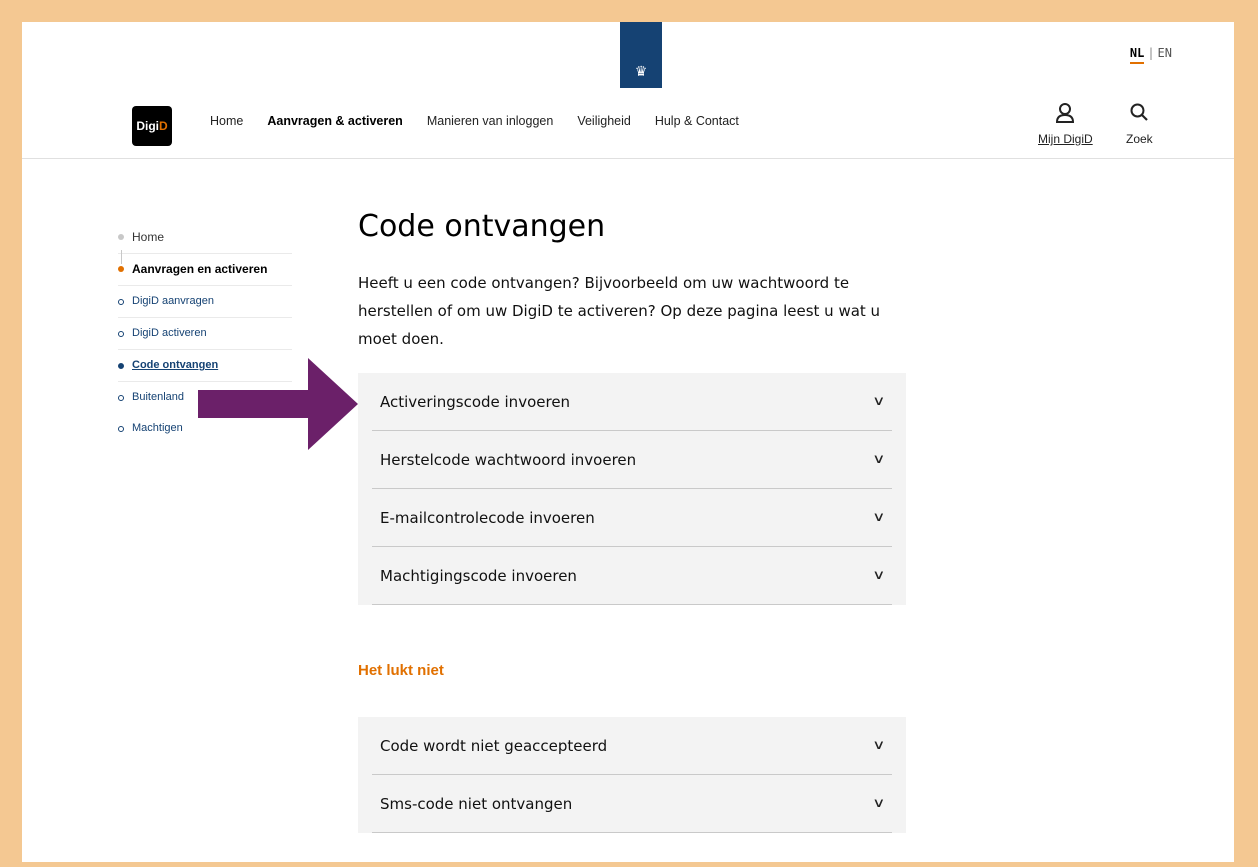 The width and height of the screenshot is (1258, 867). Describe the element at coordinates (278, 404) in the screenshot. I see `annotation-arrow-icon` at that location.